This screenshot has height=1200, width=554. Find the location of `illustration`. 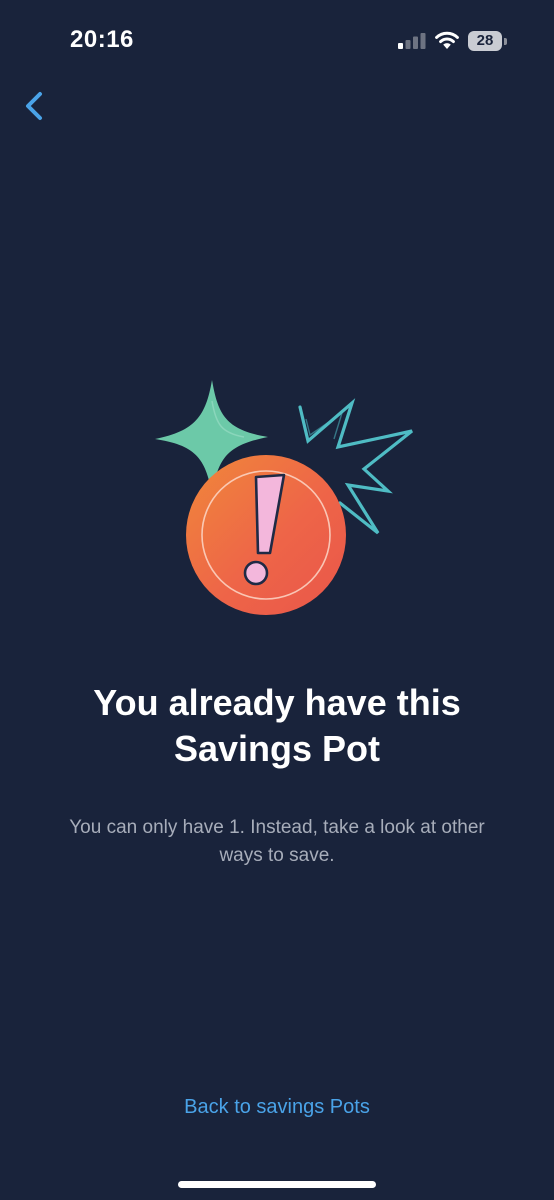

illustration is located at coordinates (284, 497).